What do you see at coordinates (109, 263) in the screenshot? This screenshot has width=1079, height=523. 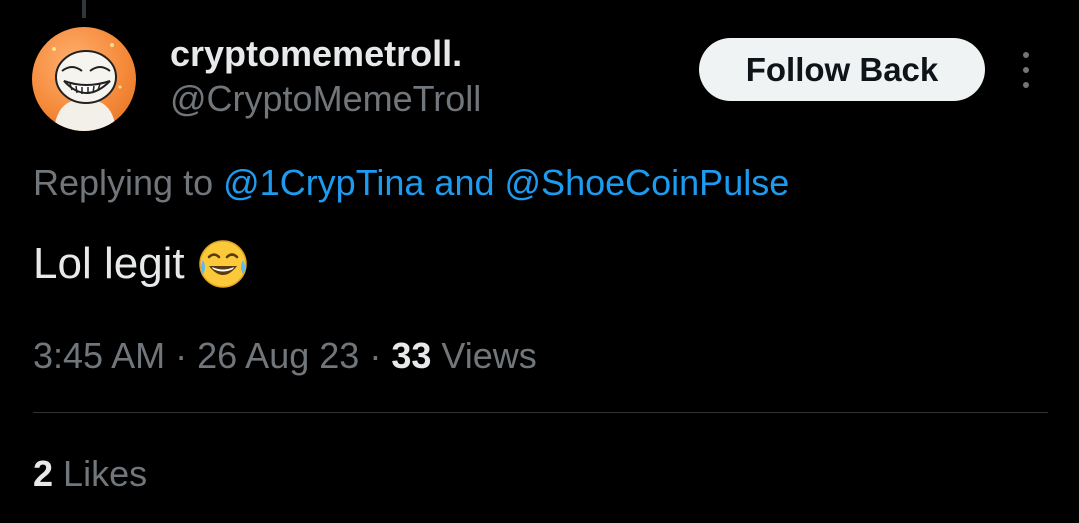 I see `tweet-text: Lol legit` at bounding box center [109, 263].